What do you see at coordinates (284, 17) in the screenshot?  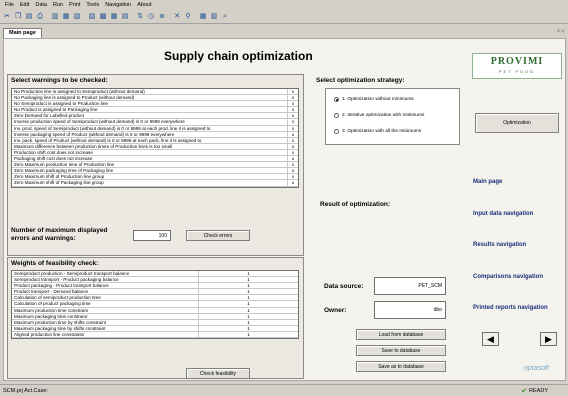 I see `toolbar: ✂ ❐ ▤ ⎙ ▥ ▦ ▧ ▨ ▩ ▦ ▤ ⇅ ◷ ≣ ✕ ⚲ ▦ ▥ ⌕` at bounding box center [284, 17].